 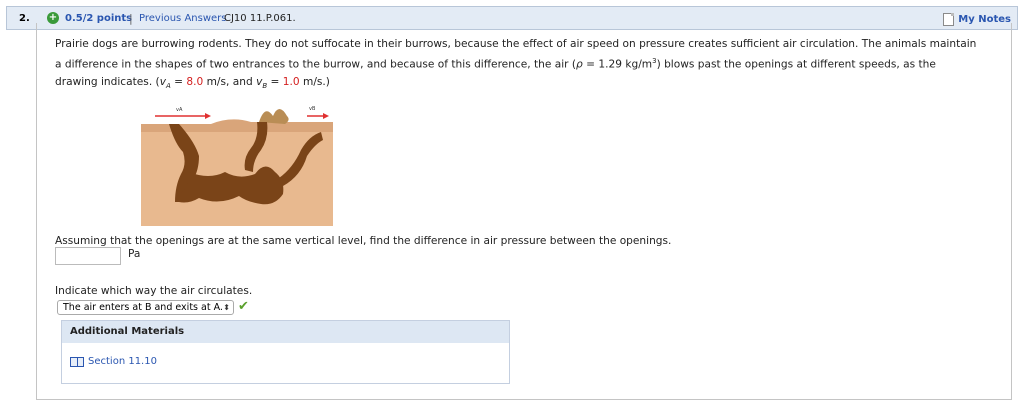 I want to click on select-value: The air enters at B and exits at A., so click(x=143, y=307).